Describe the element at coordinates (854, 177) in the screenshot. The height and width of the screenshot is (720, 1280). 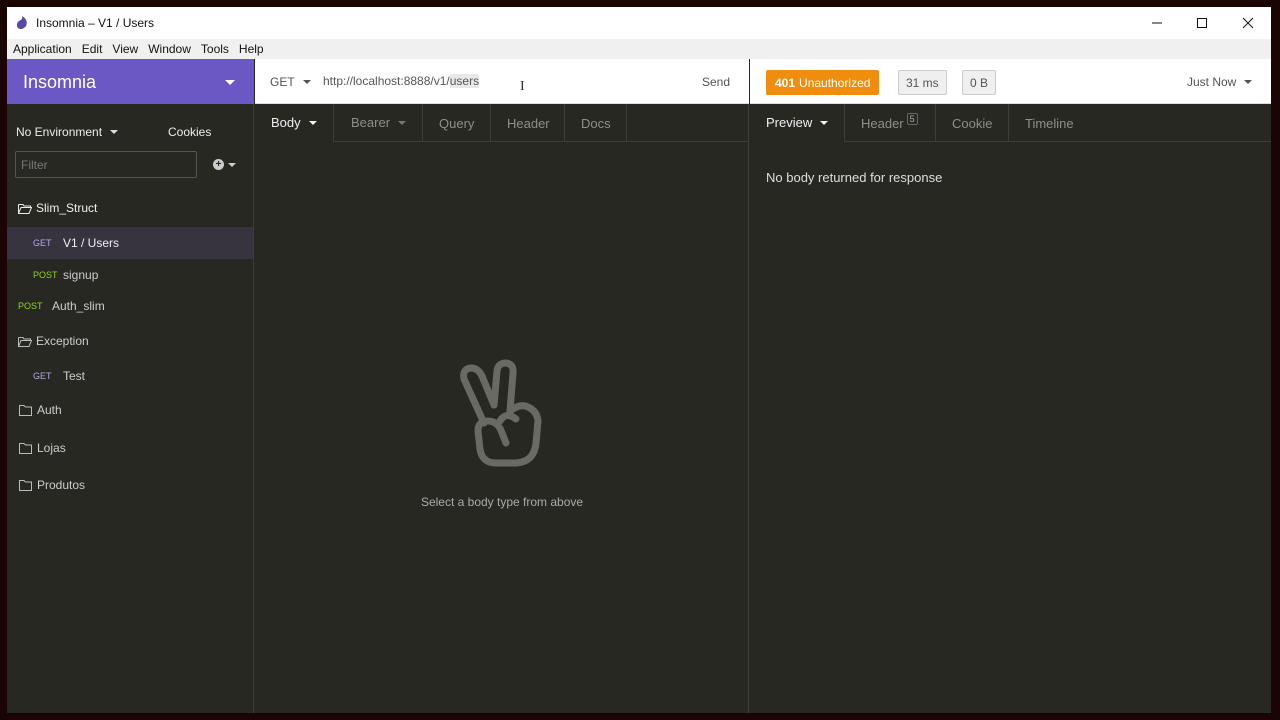
I see `empty-response-message: No body returned for response` at that location.